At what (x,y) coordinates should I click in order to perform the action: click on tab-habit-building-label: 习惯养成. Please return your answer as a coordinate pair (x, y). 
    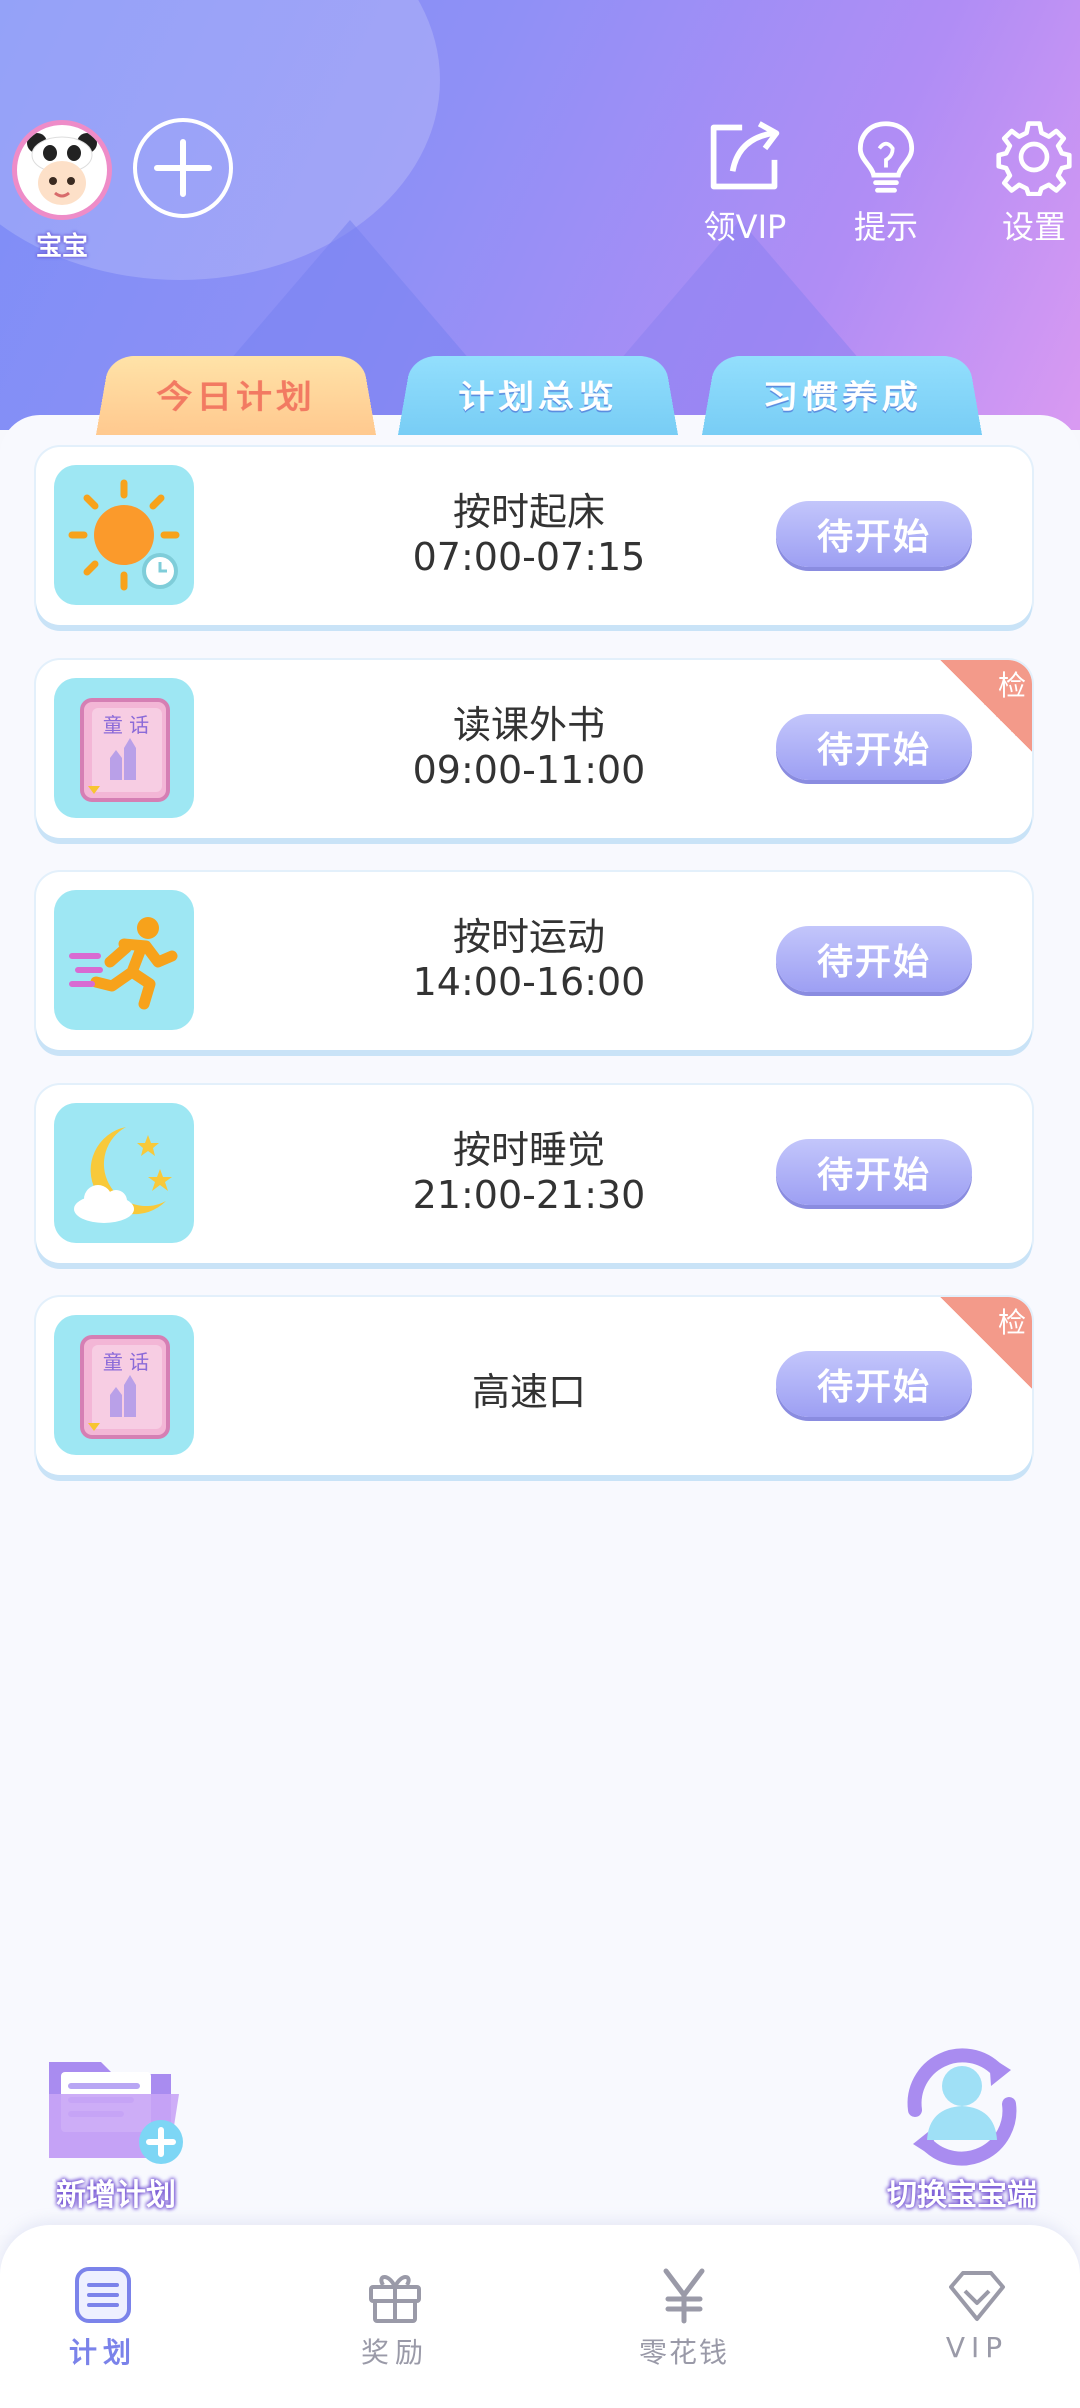
    Looking at the image, I should click on (842, 396).